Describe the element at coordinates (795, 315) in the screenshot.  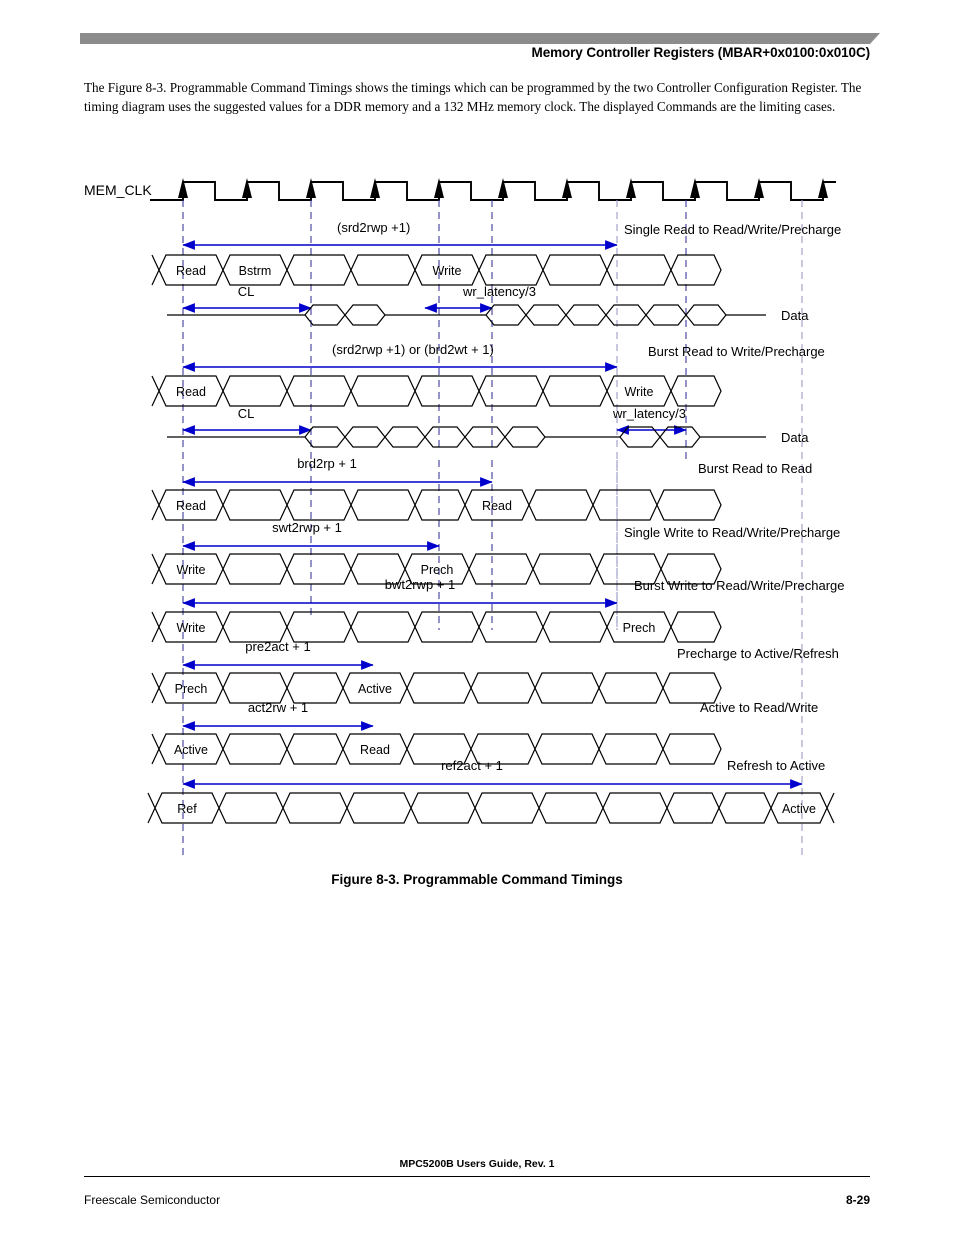
I see `data-label-1: Data` at that location.